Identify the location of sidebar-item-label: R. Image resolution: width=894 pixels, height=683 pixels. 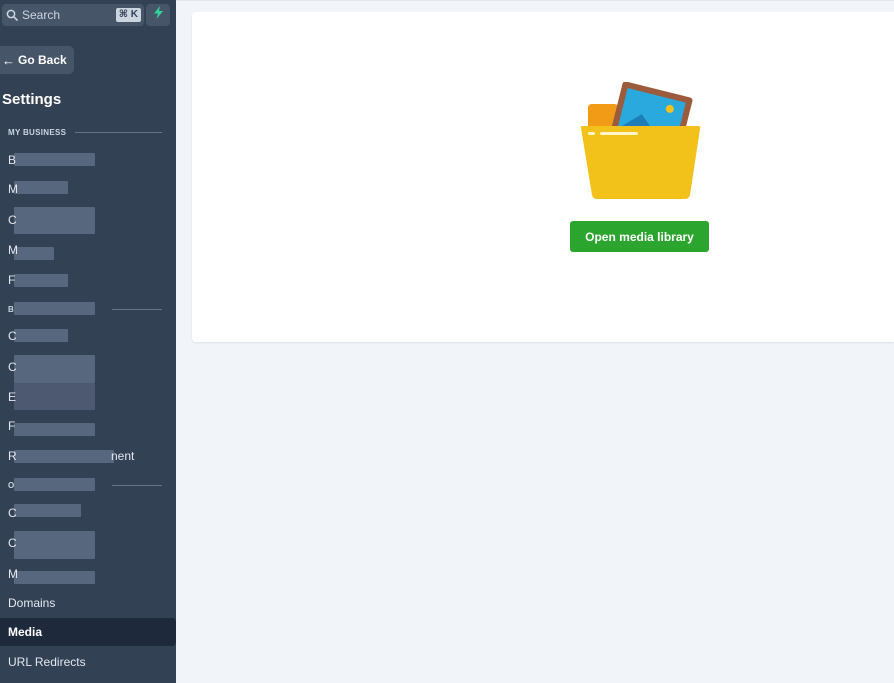
(12, 456).